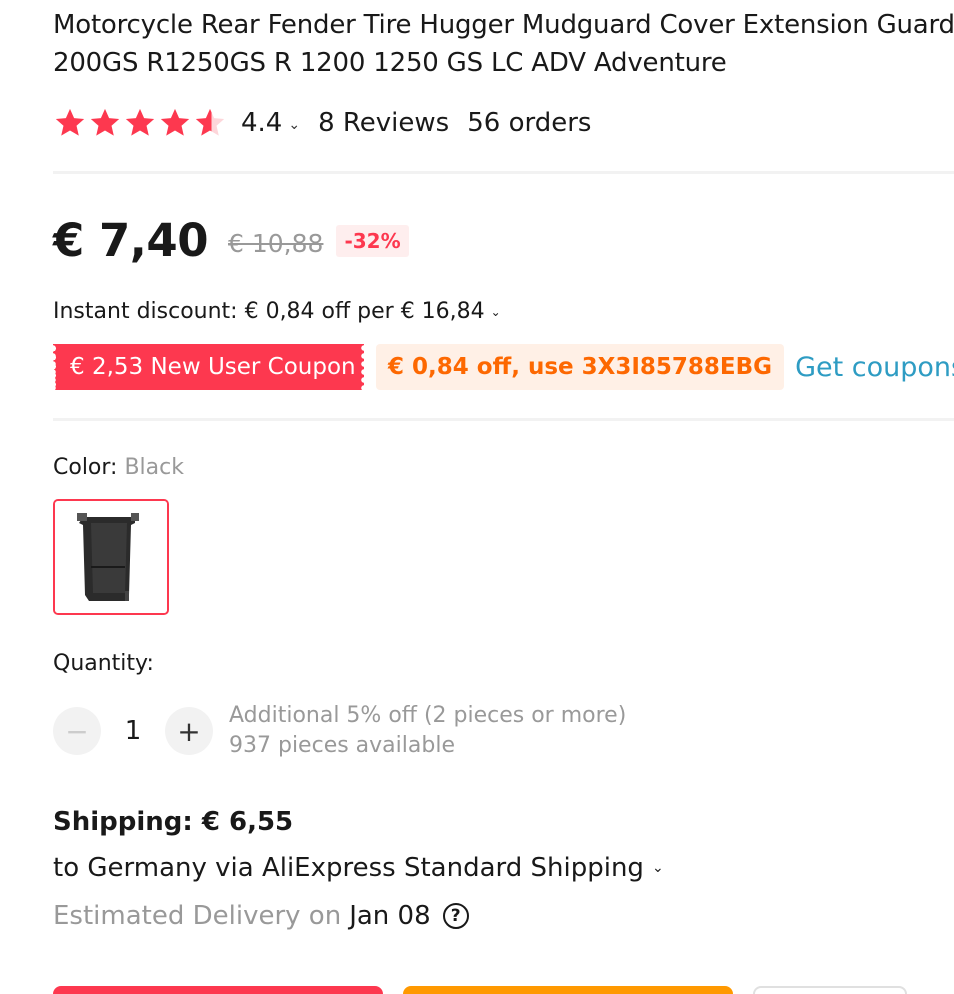  Describe the element at coordinates (197, 916) in the screenshot. I see `delivery-label: Estimated Delivery on` at that location.